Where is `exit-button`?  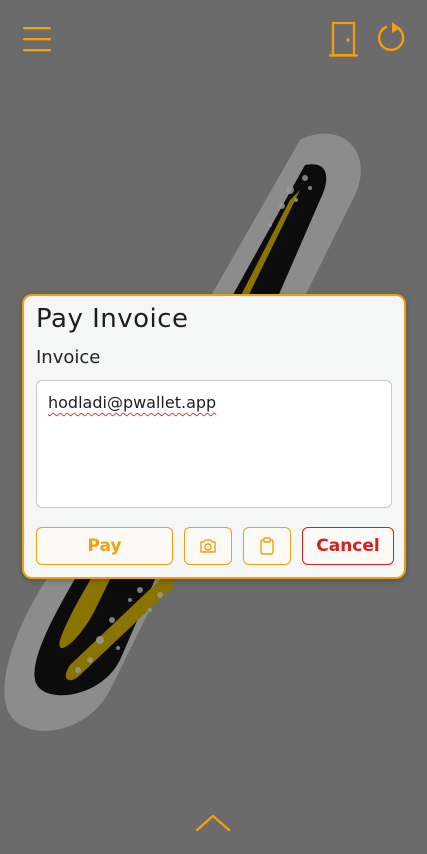 exit-button is located at coordinates (344, 40).